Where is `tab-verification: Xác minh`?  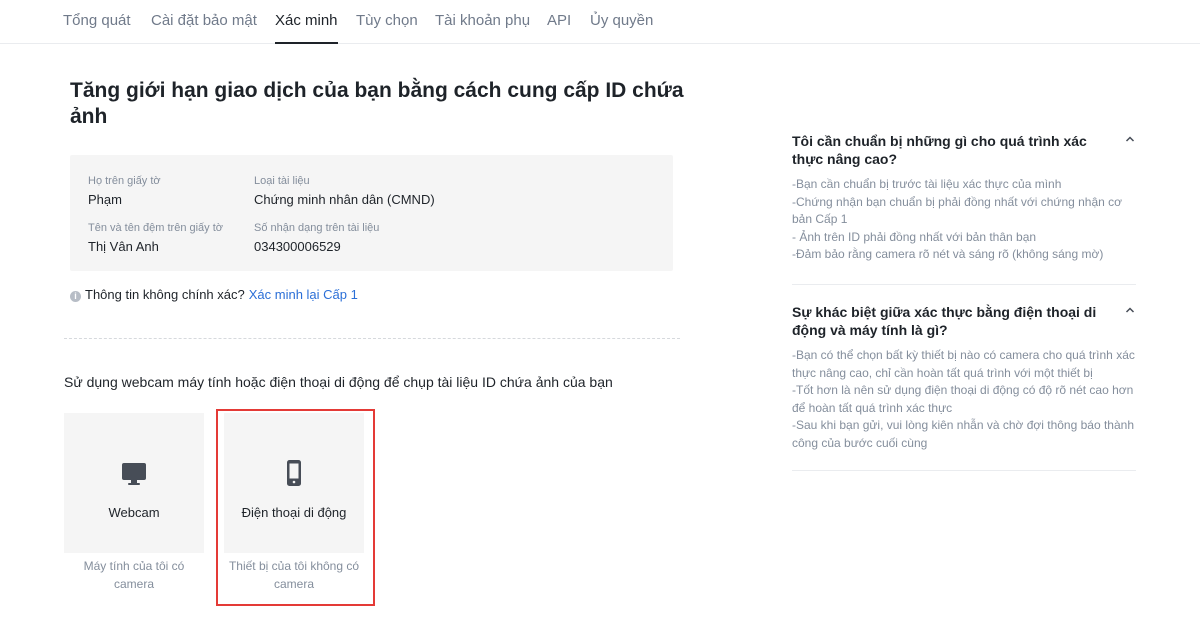 tab-verification: Xác minh is located at coordinates (306, 22).